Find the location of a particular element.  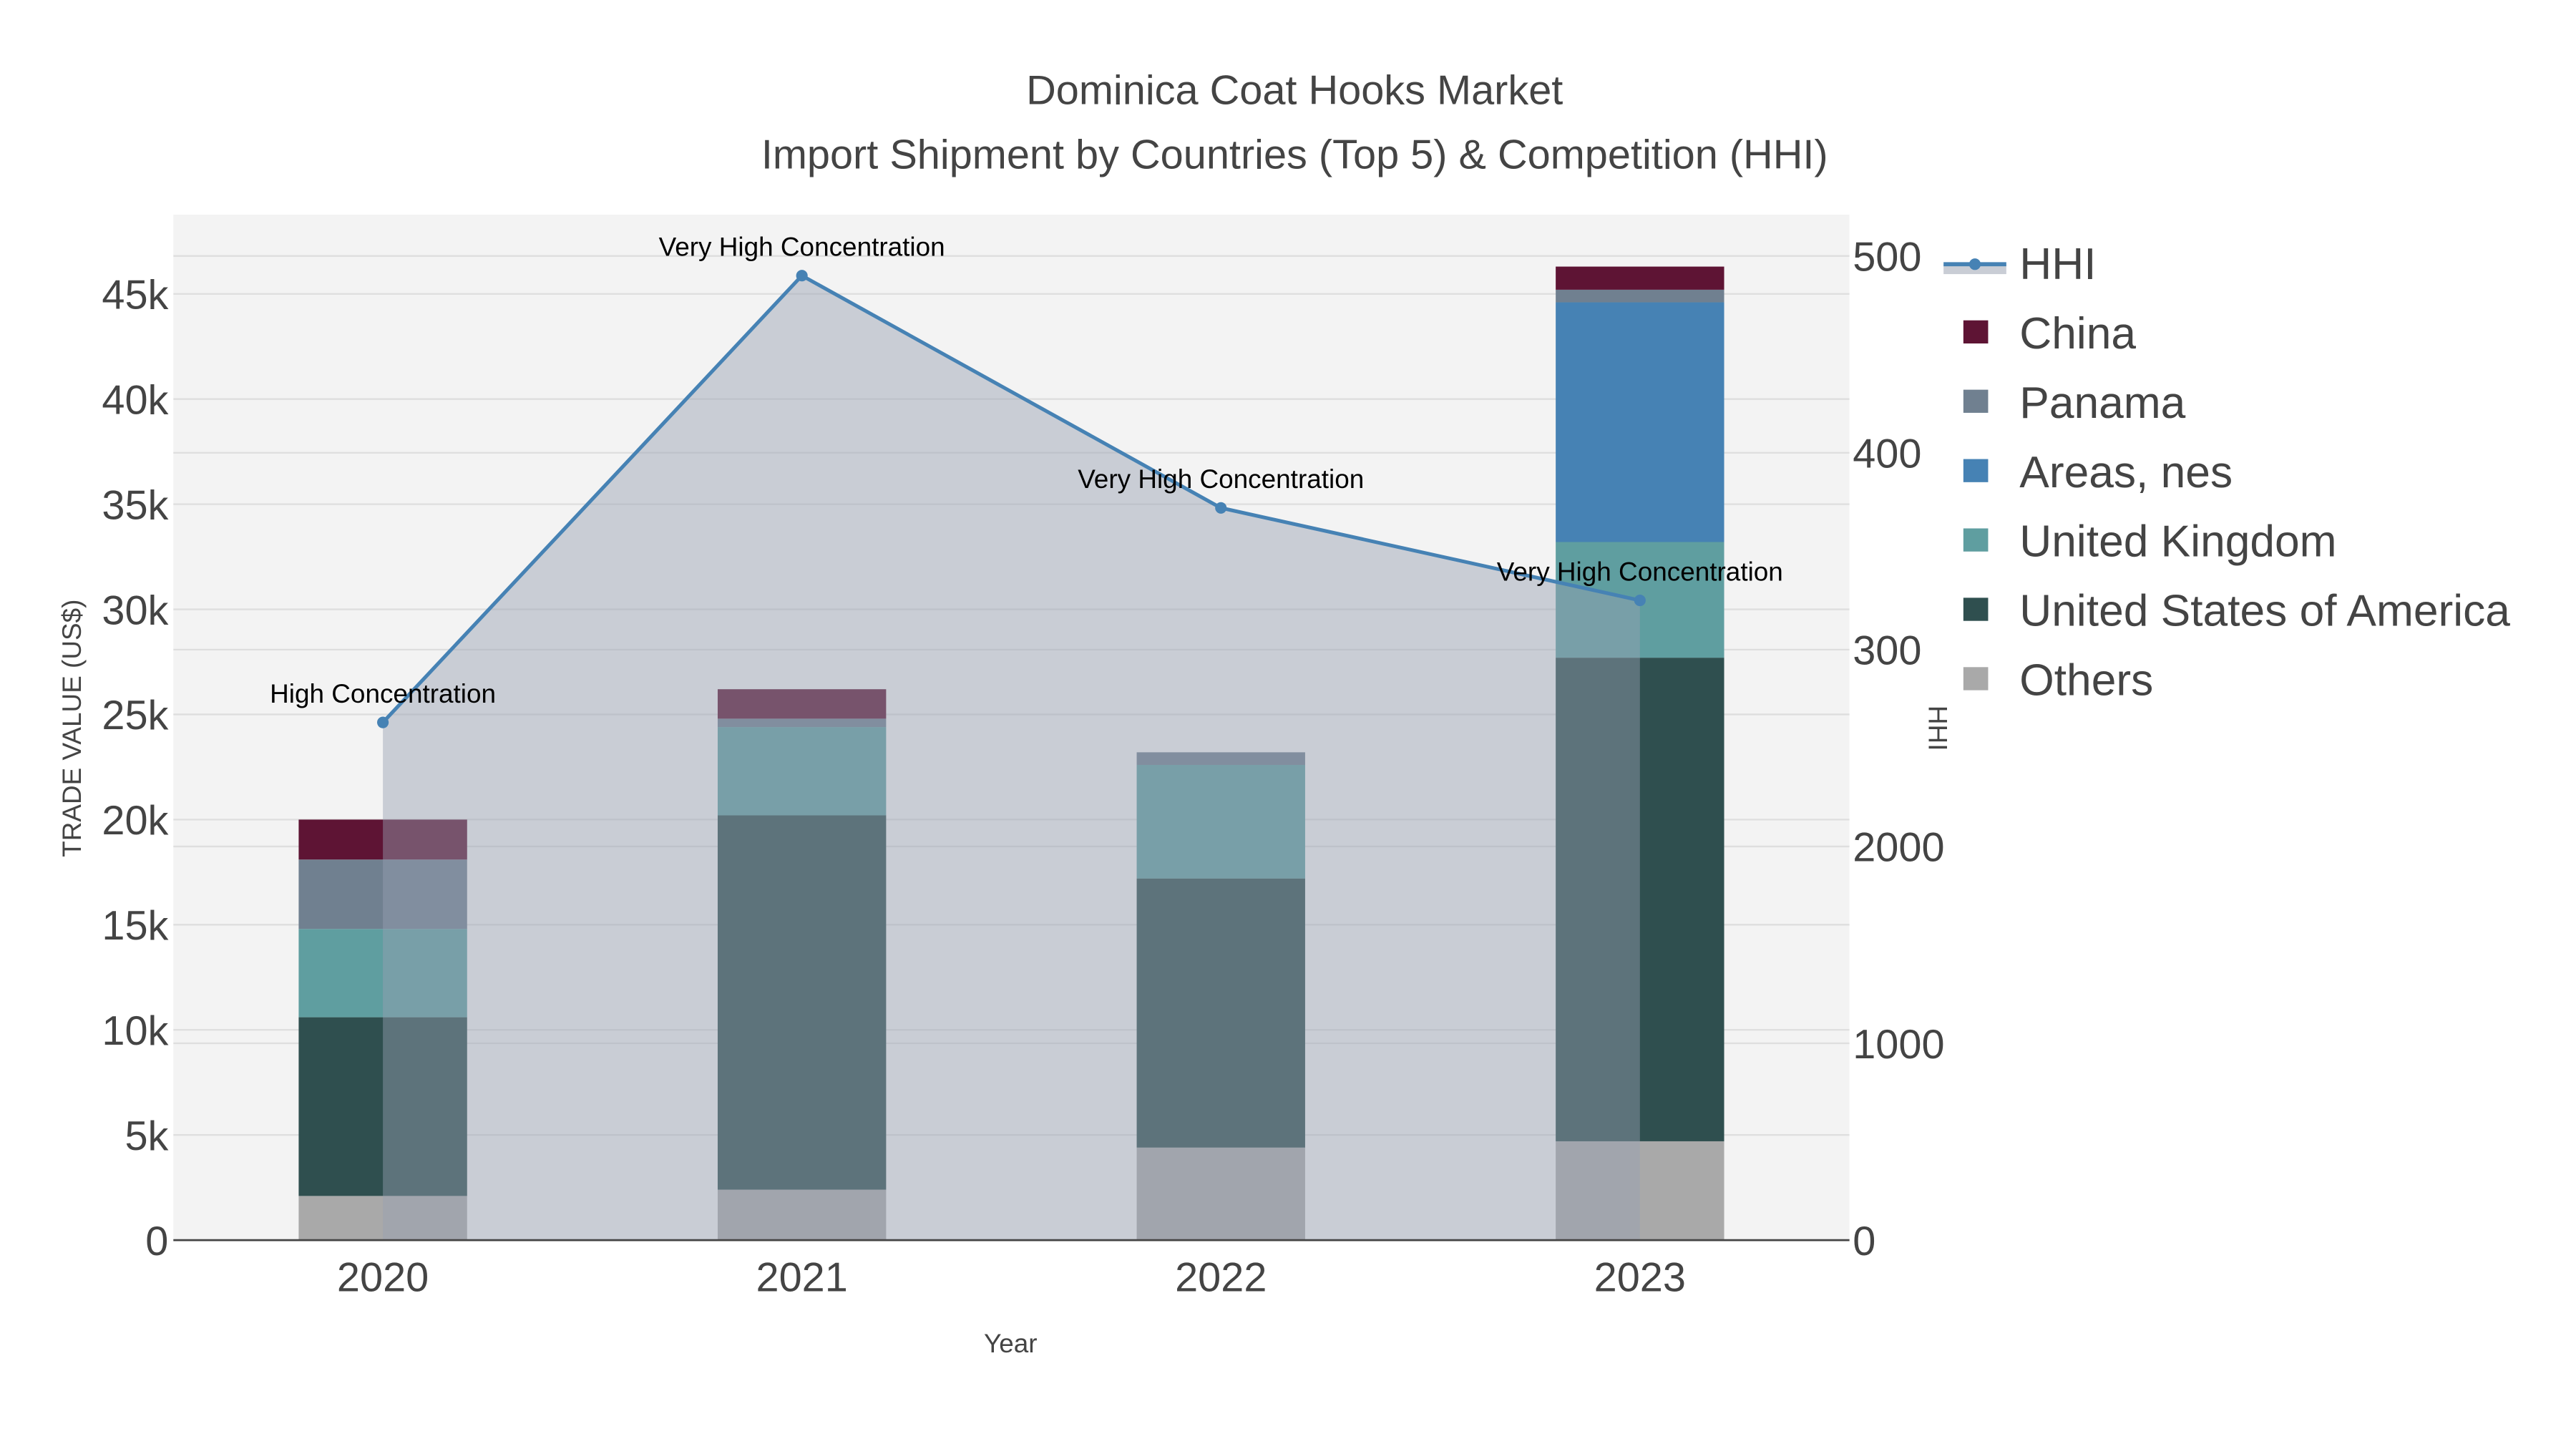

y-tick-label: 40k is located at coordinates (135, 400).